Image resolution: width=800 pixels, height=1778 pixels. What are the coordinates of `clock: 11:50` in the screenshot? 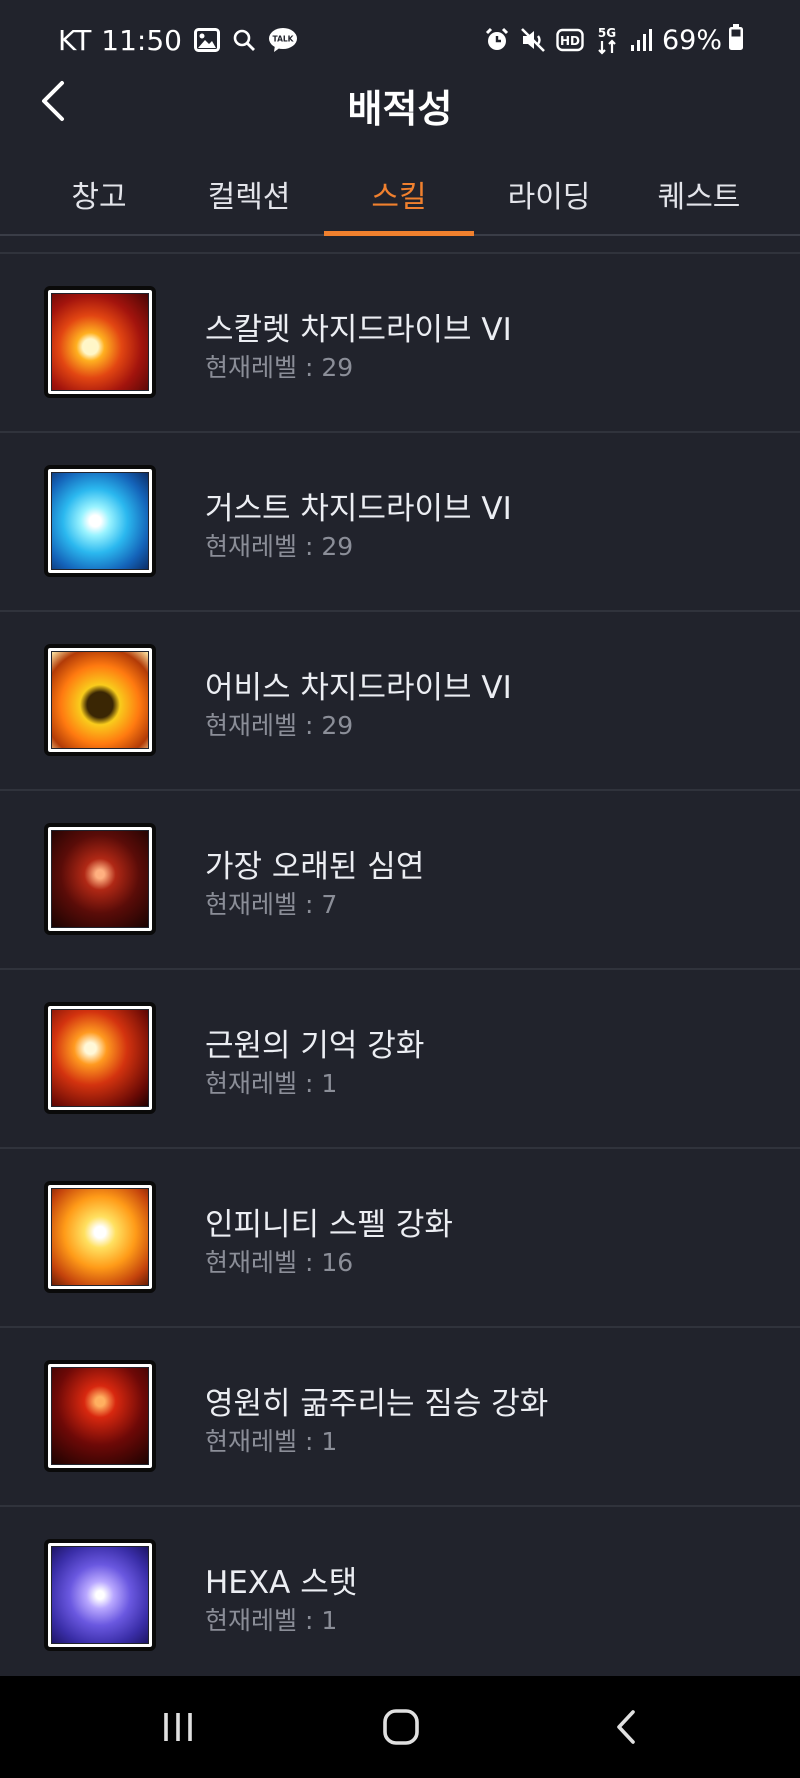 It's located at (141, 40).